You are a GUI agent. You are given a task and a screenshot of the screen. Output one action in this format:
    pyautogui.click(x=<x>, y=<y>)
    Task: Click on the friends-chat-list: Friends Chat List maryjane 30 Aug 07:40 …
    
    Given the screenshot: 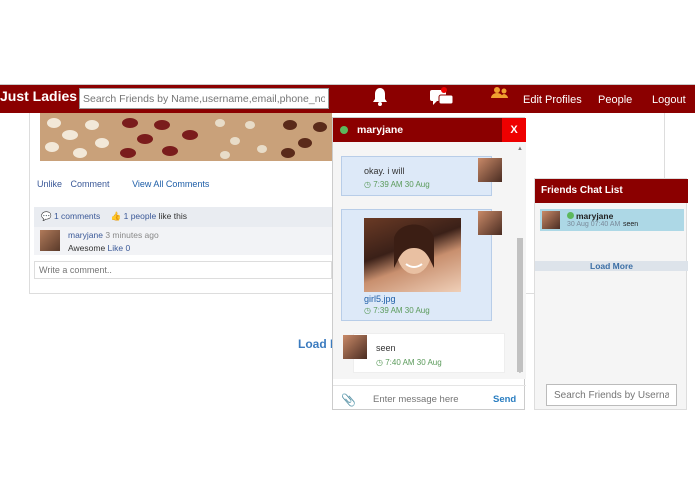 What is the action you would take?
    pyautogui.click(x=611, y=294)
    